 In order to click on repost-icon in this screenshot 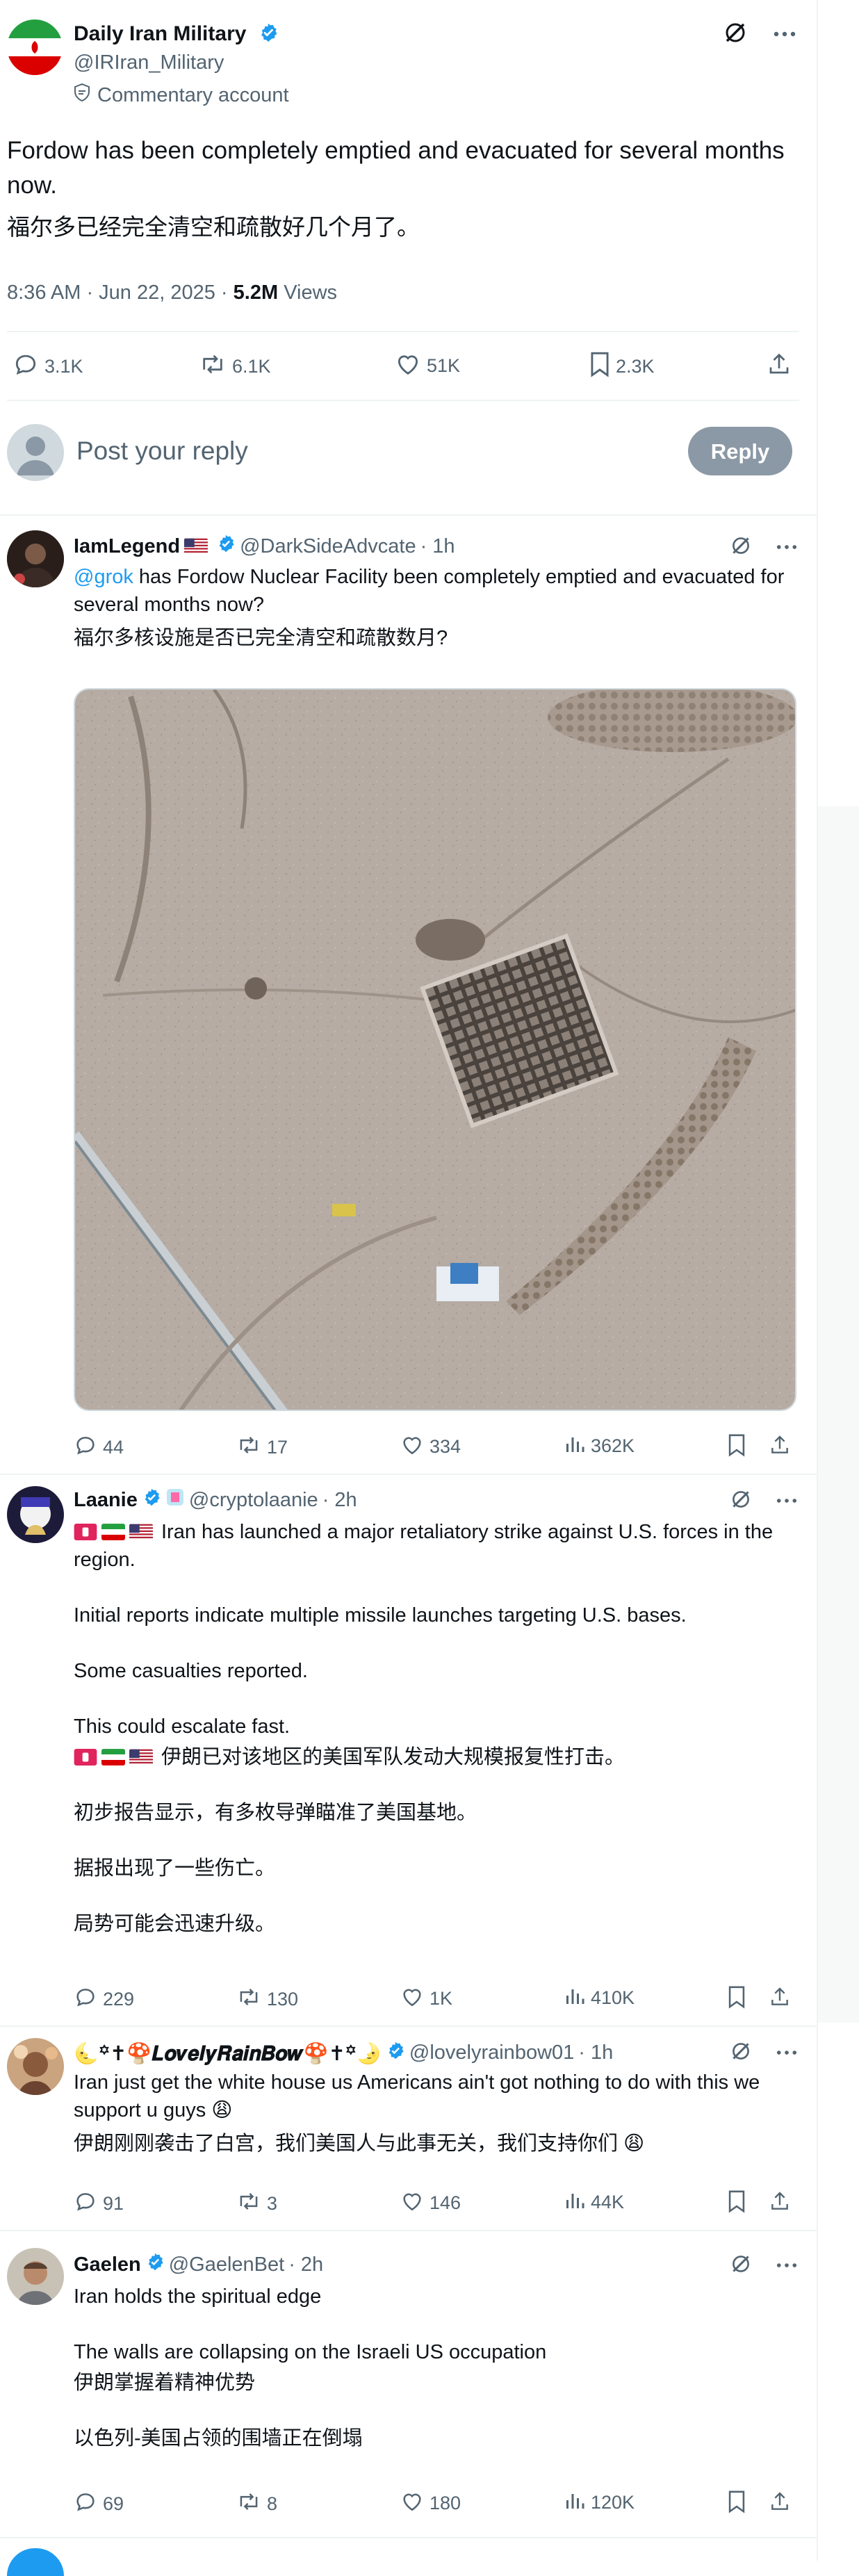, I will do `click(248, 2504)`.